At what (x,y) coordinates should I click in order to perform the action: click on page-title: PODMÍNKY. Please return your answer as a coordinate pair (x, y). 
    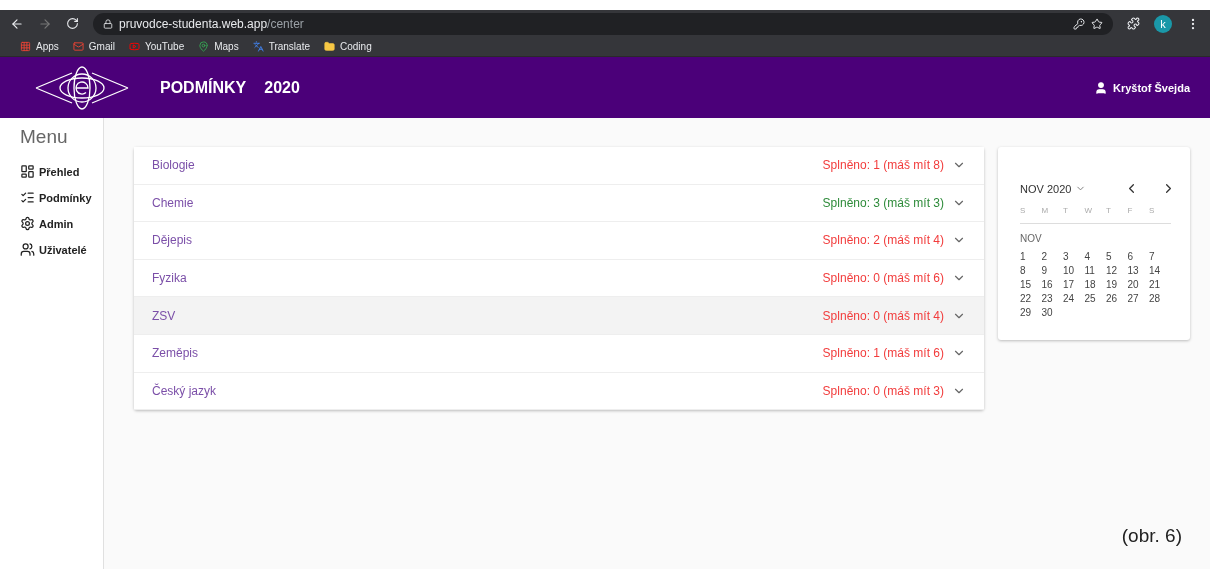
    Looking at the image, I should click on (203, 87).